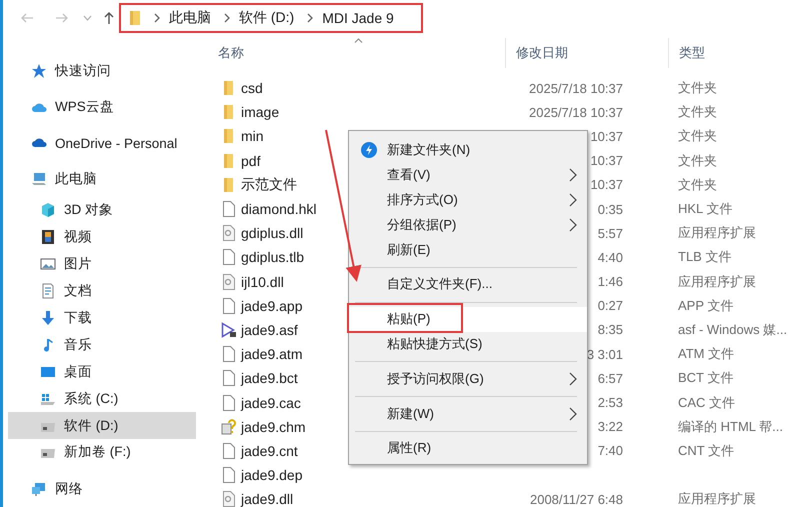 The height and width of the screenshot is (507, 796). What do you see at coordinates (229, 330) in the screenshot?
I see `play-icon` at bounding box center [229, 330].